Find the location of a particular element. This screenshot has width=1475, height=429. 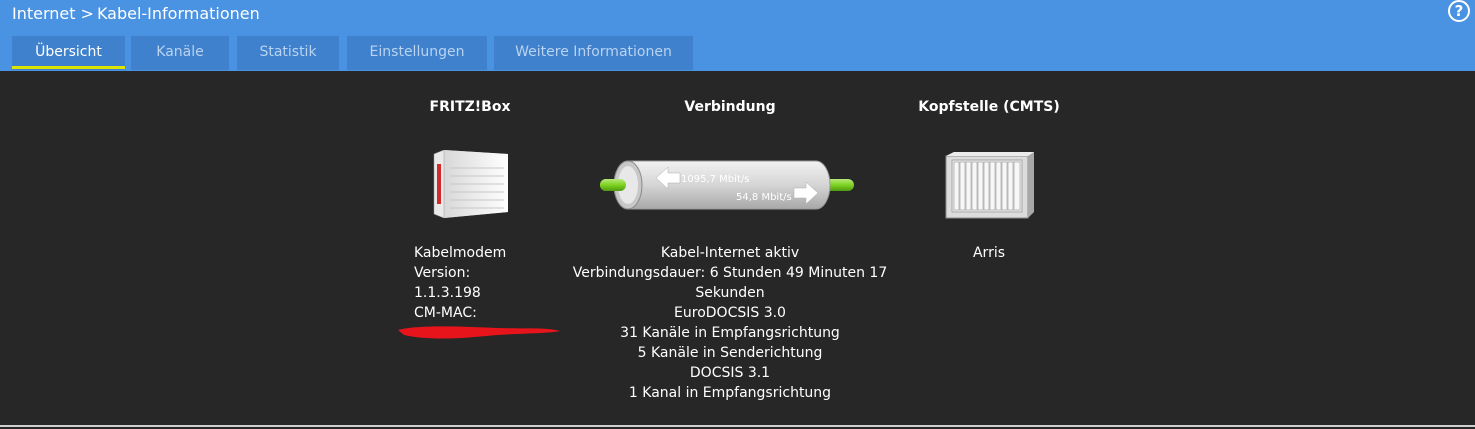

cmts-rack-icon is located at coordinates (990, 185).